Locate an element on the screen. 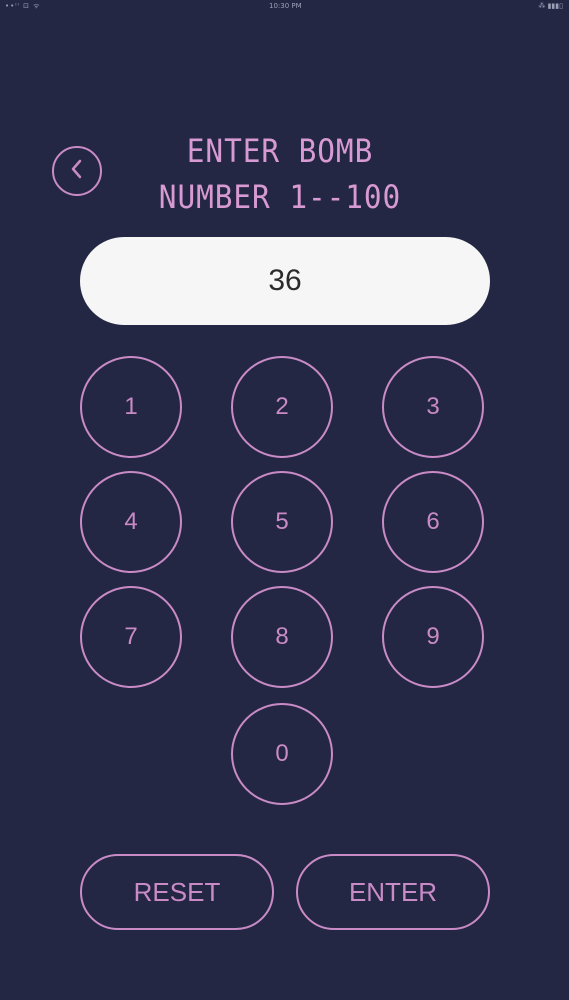 This screenshot has width=569, height=1000. key-6-button: 6 is located at coordinates (433, 522).